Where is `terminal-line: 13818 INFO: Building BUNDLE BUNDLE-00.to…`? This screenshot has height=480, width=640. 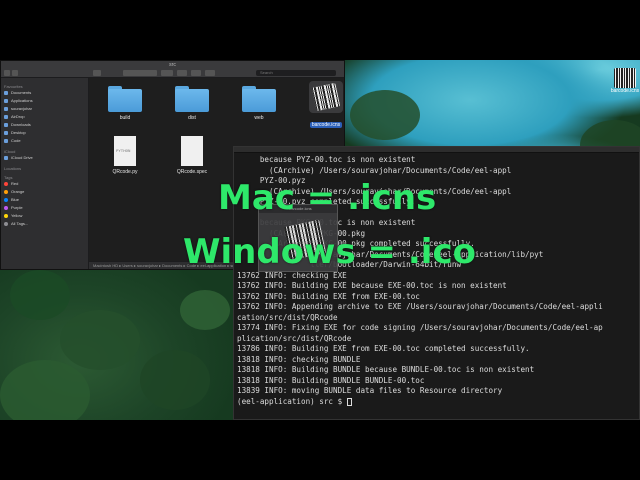
terminal-line: 13818 INFO: Building BUNDLE BUNDLE-00.to… is located at coordinates (331, 380).